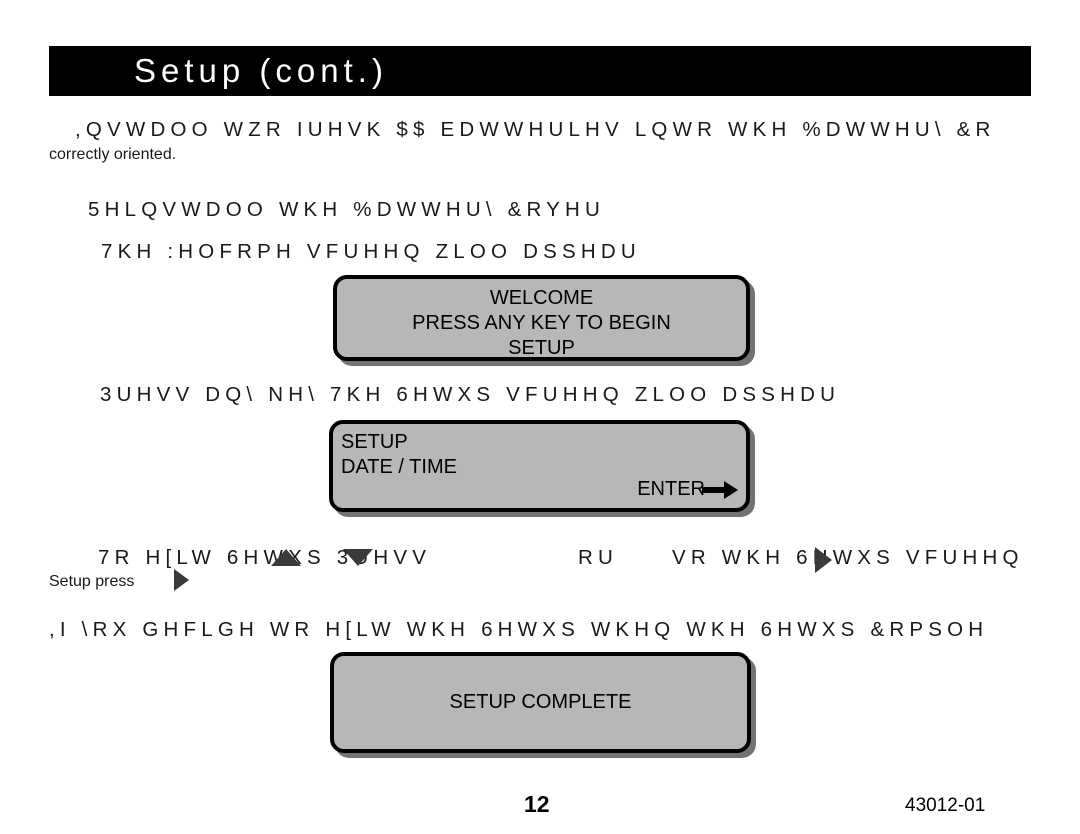 This screenshot has width=1080, height=834. Describe the element at coordinates (374, 442) in the screenshot. I see `lcd-setup-line-1: SETUP` at that location.